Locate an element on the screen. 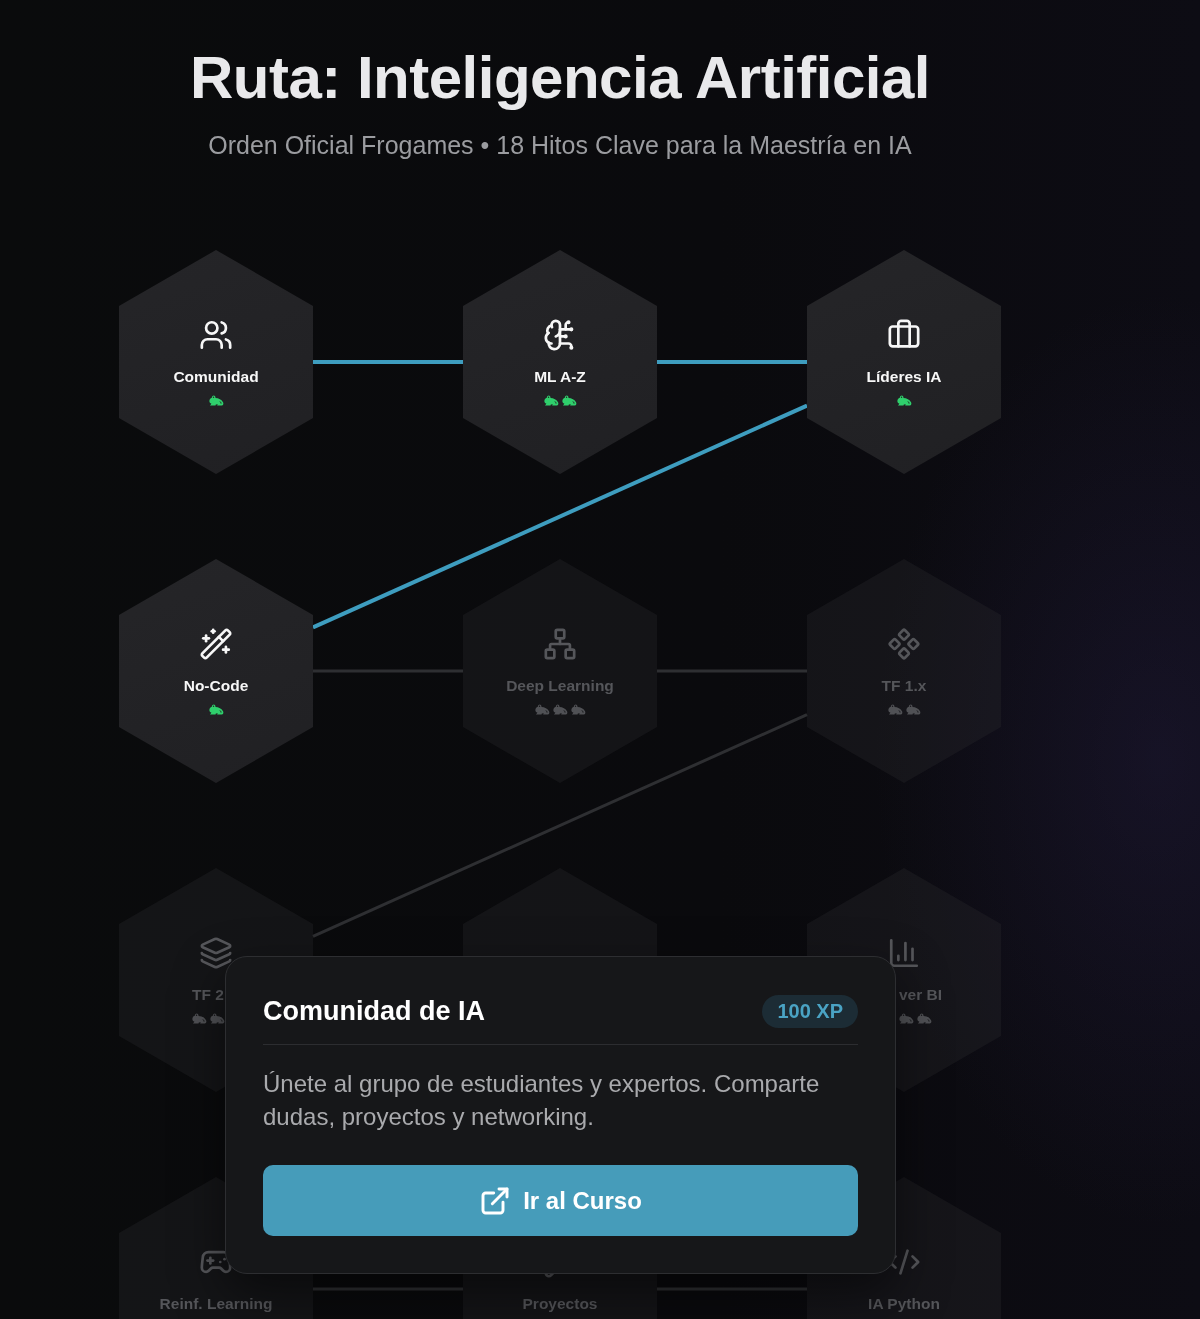 This screenshot has width=1200, height=1319. node-label: No-Code is located at coordinates (216, 685).